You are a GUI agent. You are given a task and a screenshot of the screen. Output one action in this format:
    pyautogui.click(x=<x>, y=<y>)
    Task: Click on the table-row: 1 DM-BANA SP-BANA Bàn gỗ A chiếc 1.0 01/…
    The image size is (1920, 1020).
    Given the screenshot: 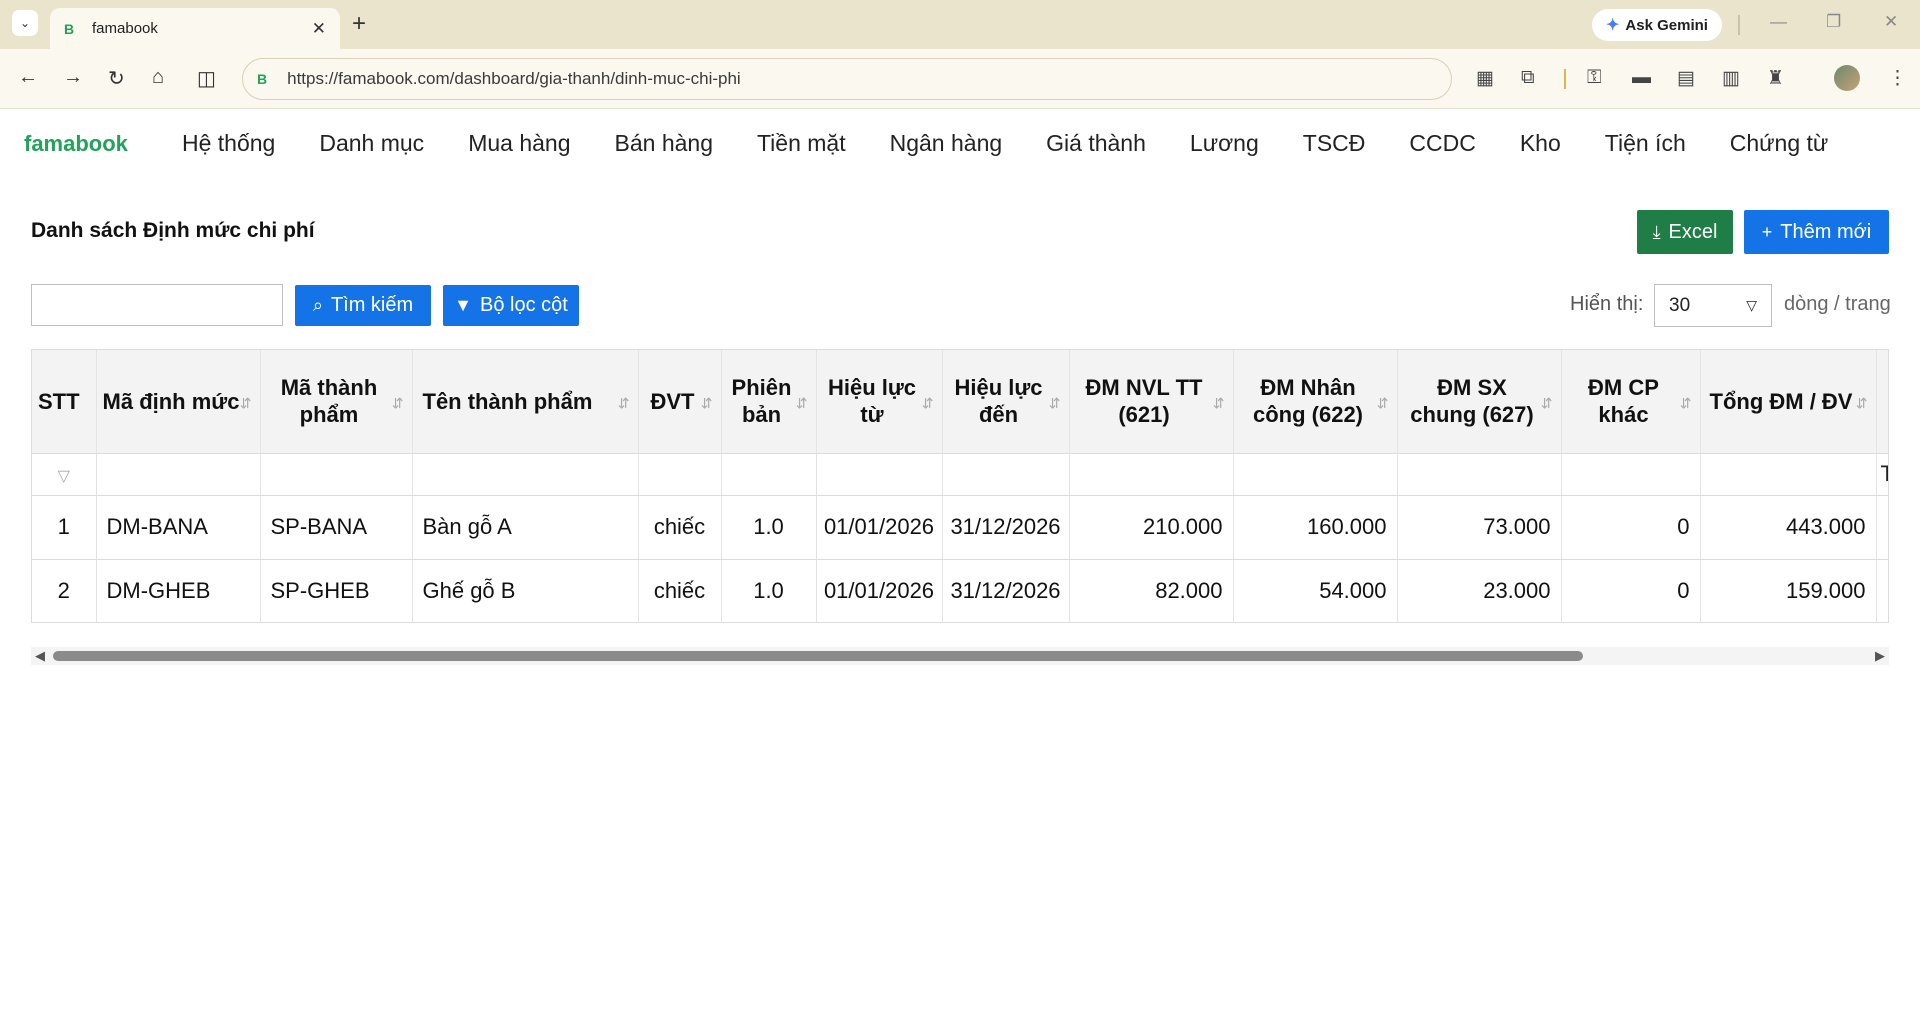 What is the action you would take?
    pyautogui.click(x=960, y=527)
    